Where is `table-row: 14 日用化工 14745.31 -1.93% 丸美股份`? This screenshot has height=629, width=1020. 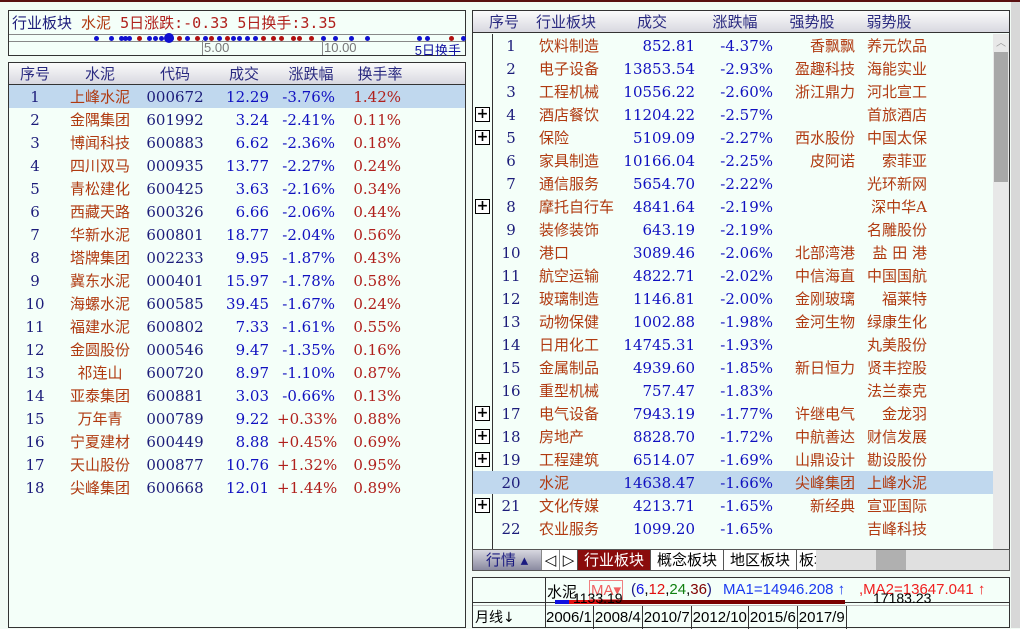 table-row: 14 日用化工 14745.31 -1.93% 丸美股份 is located at coordinates (733, 344).